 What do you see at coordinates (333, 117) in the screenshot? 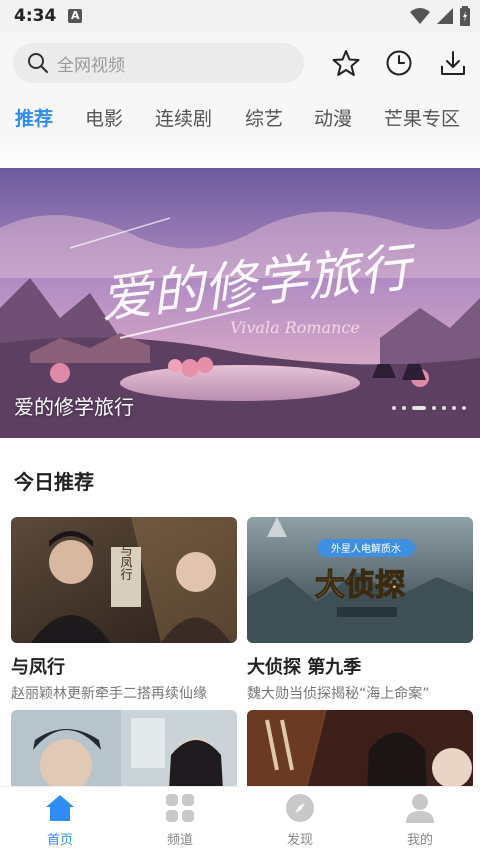
I see `tab-anime: 动漫` at bounding box center [333, 117].